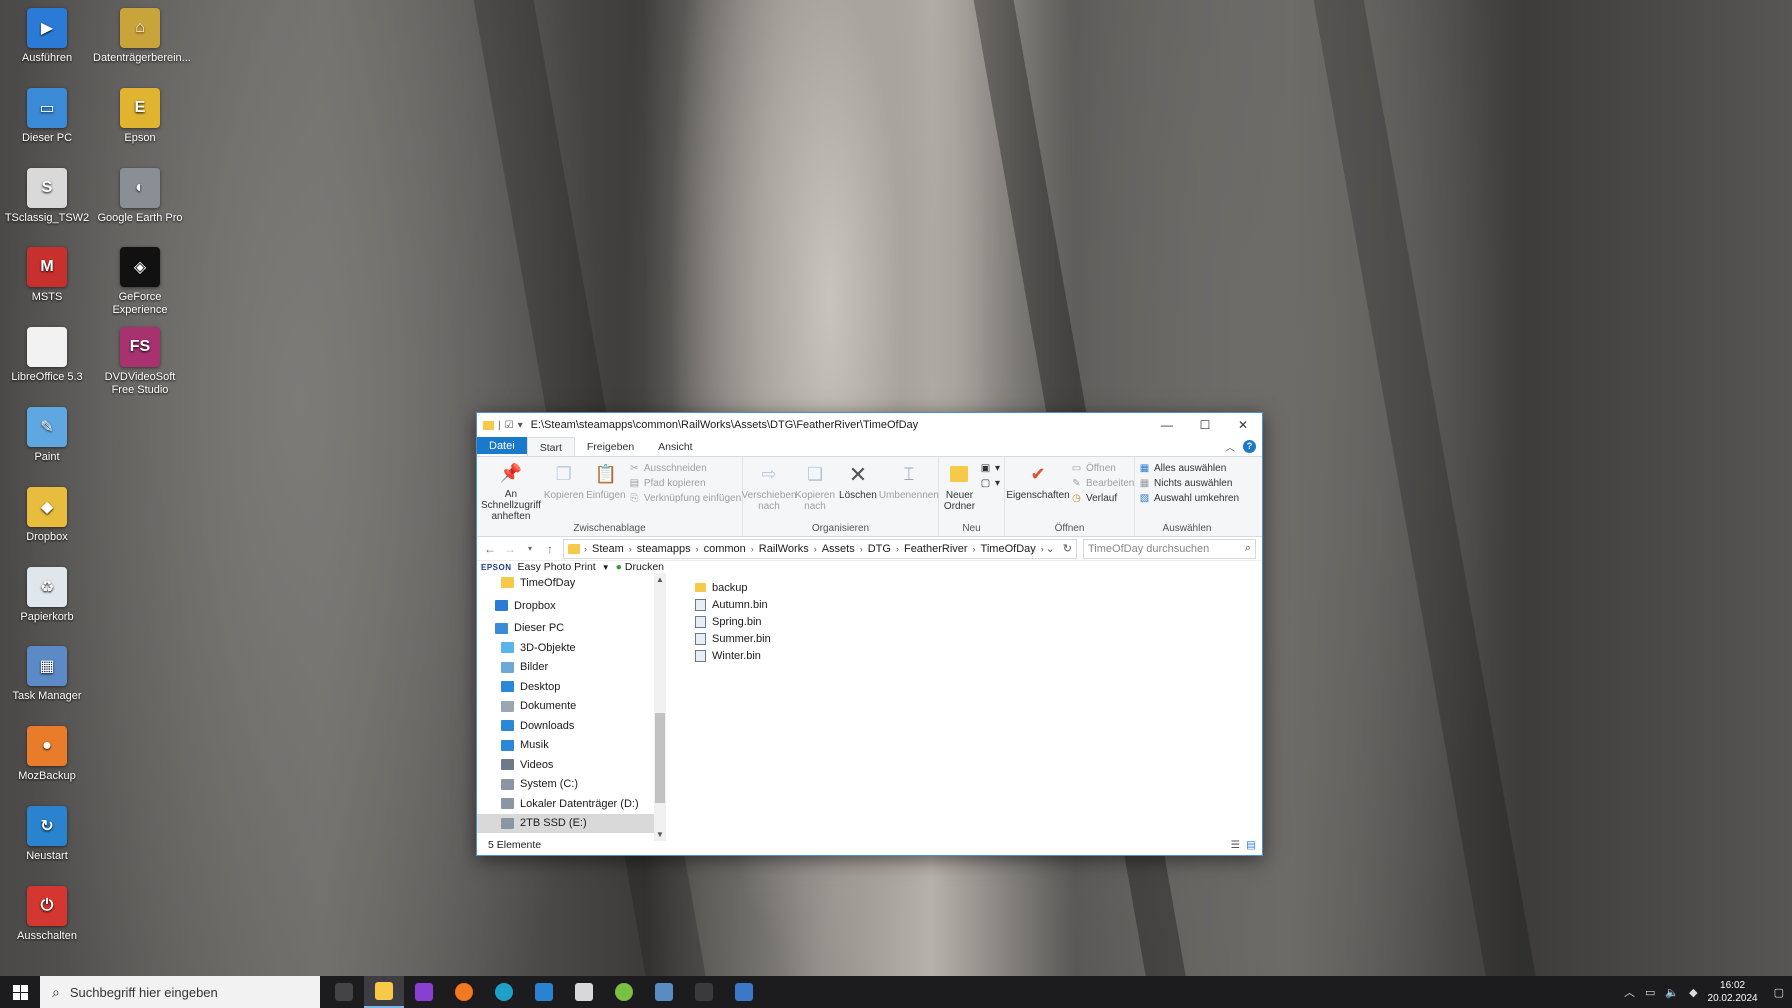 The width and height of the screenshot is (1792, 1008). What do you see at coordinates (1167, 425) in the screenshot?
I see `minimize-button: —` at bounding box center [1167, 425].